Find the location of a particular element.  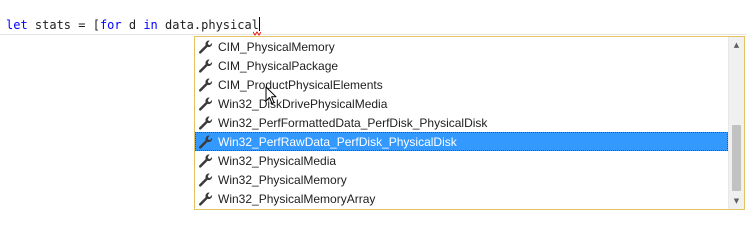

code-text: let stats = [for d in data.physical is located at coordinates (133, 25).